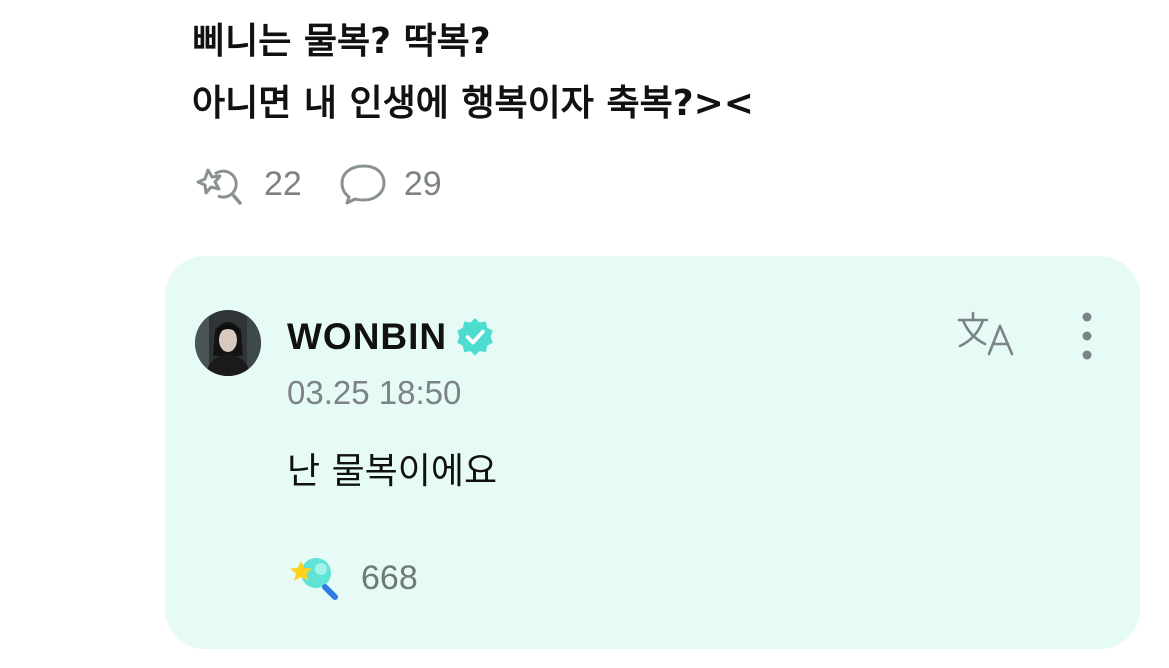 This screenshot has width=1169, height=668. What do you see at coordinates (314, 579) in the screenshot?
I see `star-lollipop-icon` at bounding box center [314, 579].